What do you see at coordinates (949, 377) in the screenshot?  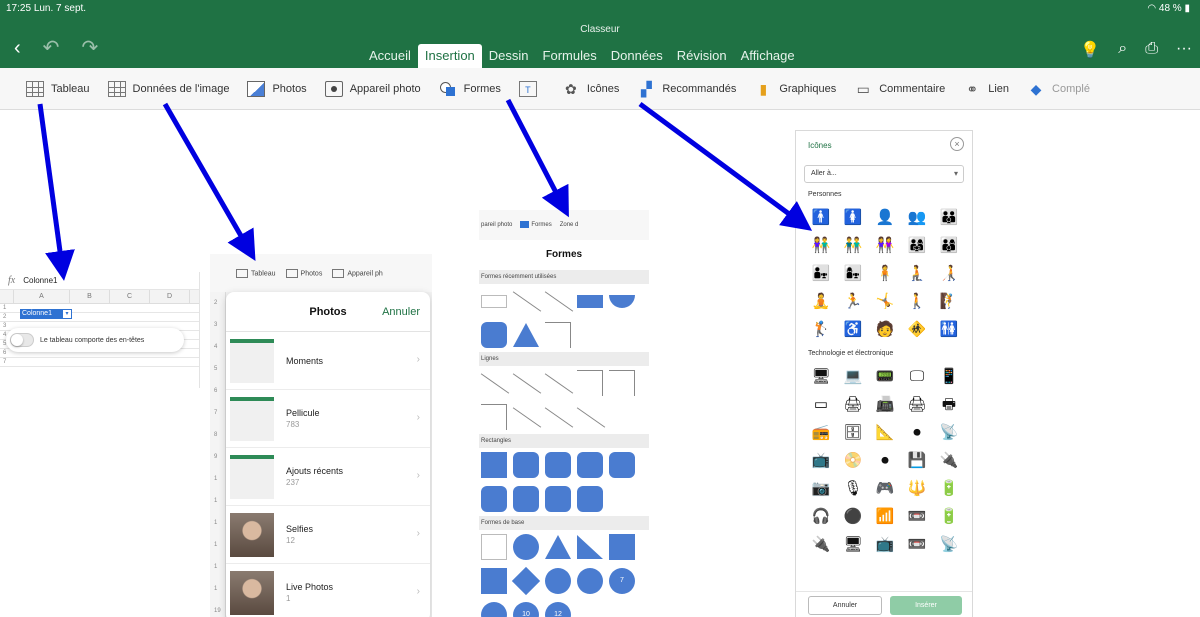 I see `icon-tile: 📱` at bounding box center [949, 377].